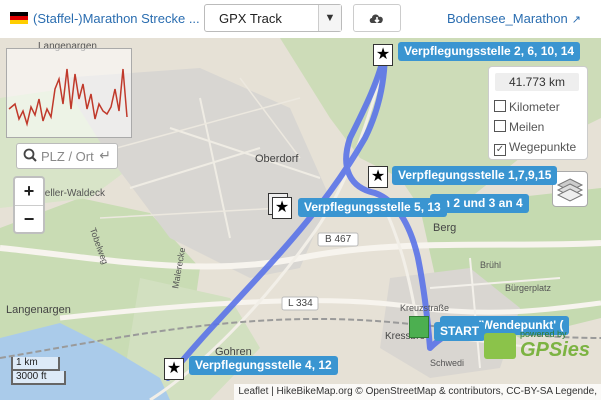 Image resolution: width=601 pixels, height=400 pixels. Describe the element at coordinates (543, 147) in the screenshot. I see `option-wegepunkte-label: Wegepunkte` at that location.